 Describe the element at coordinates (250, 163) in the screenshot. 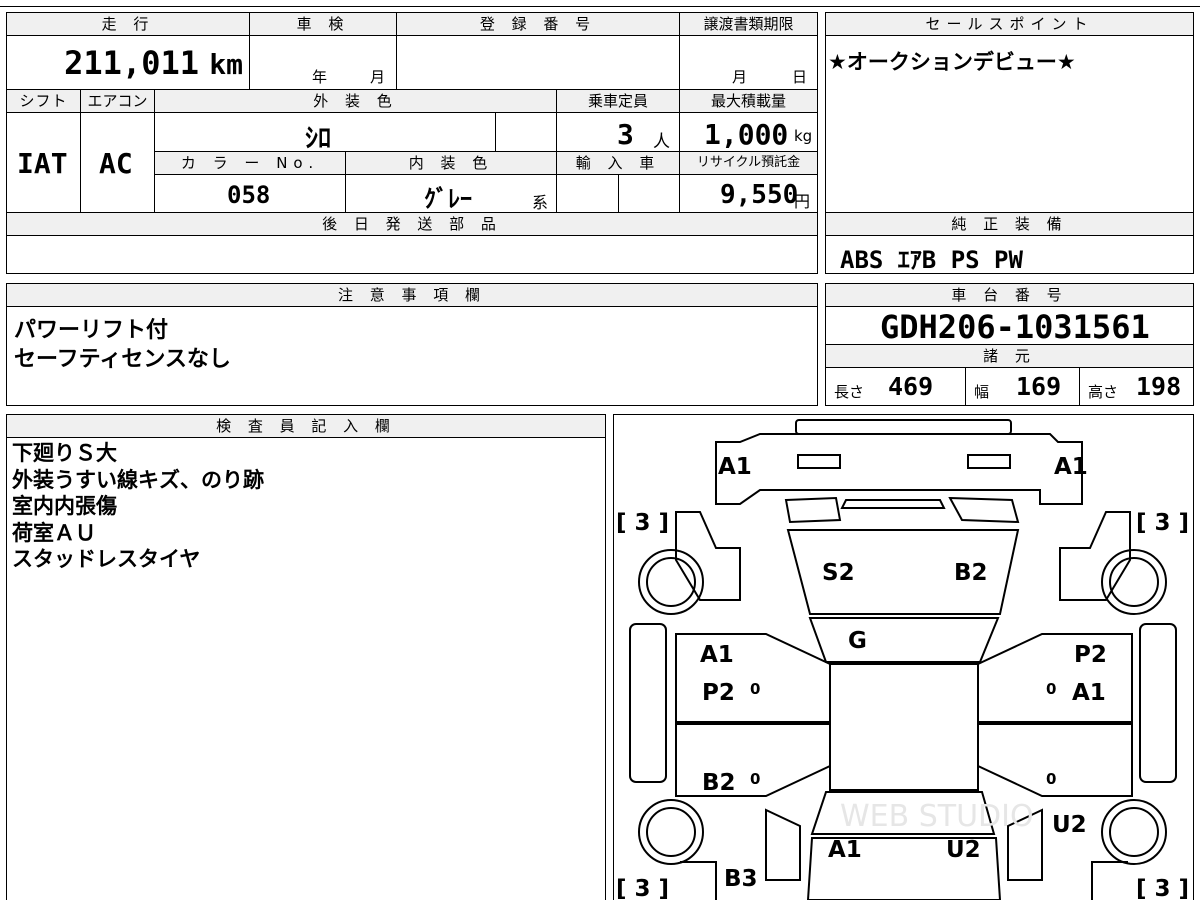

I see `color-no-header: カ ラ ー No.` at that location.